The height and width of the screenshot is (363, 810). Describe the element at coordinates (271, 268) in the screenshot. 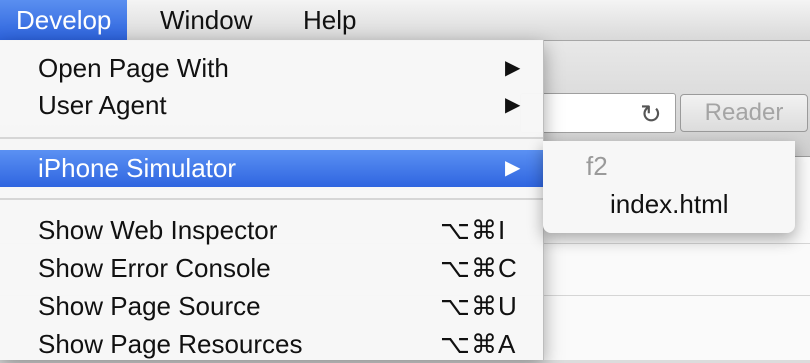

I see `menu-item-show-error-console: Show Error Console ⌥⌘C` at that location.